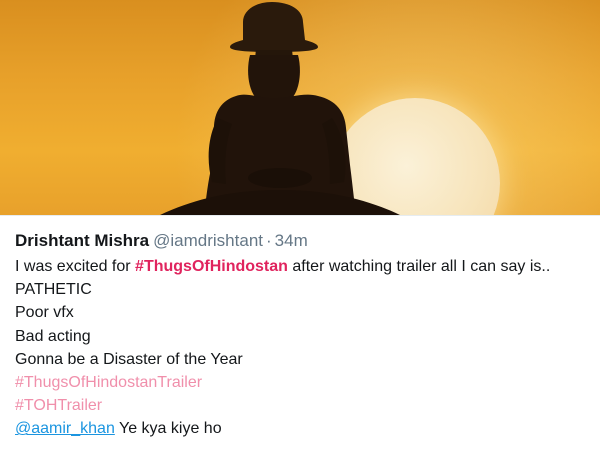 The height and width of the screenshot is (451, 600). What do you see at coordinates (274, 77) in the screenshot?
I see `hair-silhouette` at bounding box center [274, 77].